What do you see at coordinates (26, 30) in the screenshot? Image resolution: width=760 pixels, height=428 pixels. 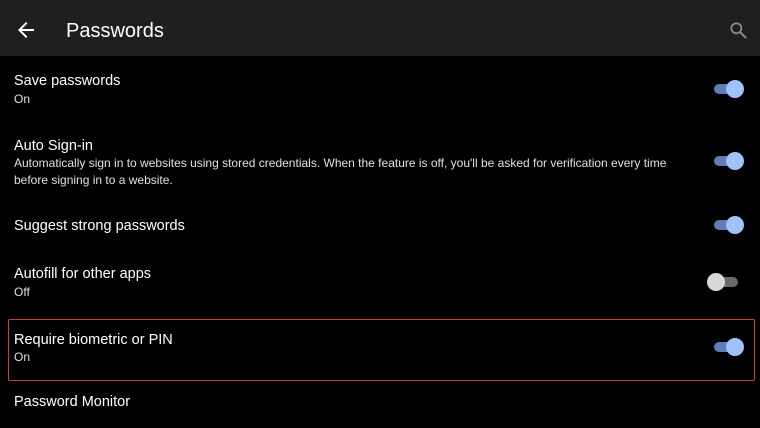 I see `back-arrow-icon` at bounding box center [26, 30].